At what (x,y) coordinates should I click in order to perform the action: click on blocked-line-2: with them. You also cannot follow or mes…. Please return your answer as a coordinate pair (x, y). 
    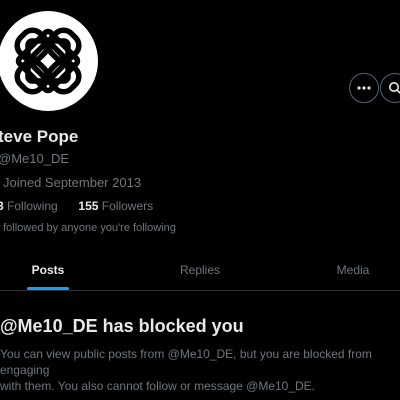
    Looking at the image, I should click on (158, 386).